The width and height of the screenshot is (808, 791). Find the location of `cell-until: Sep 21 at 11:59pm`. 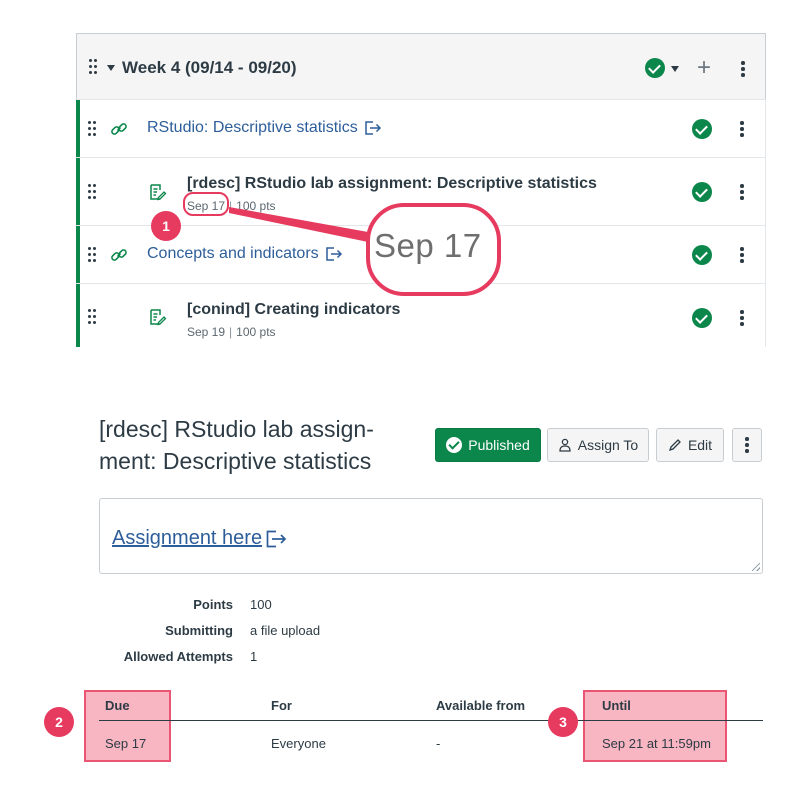

cell-until: Sep 21 at 11:59pm is located at coordinates (656, 743).